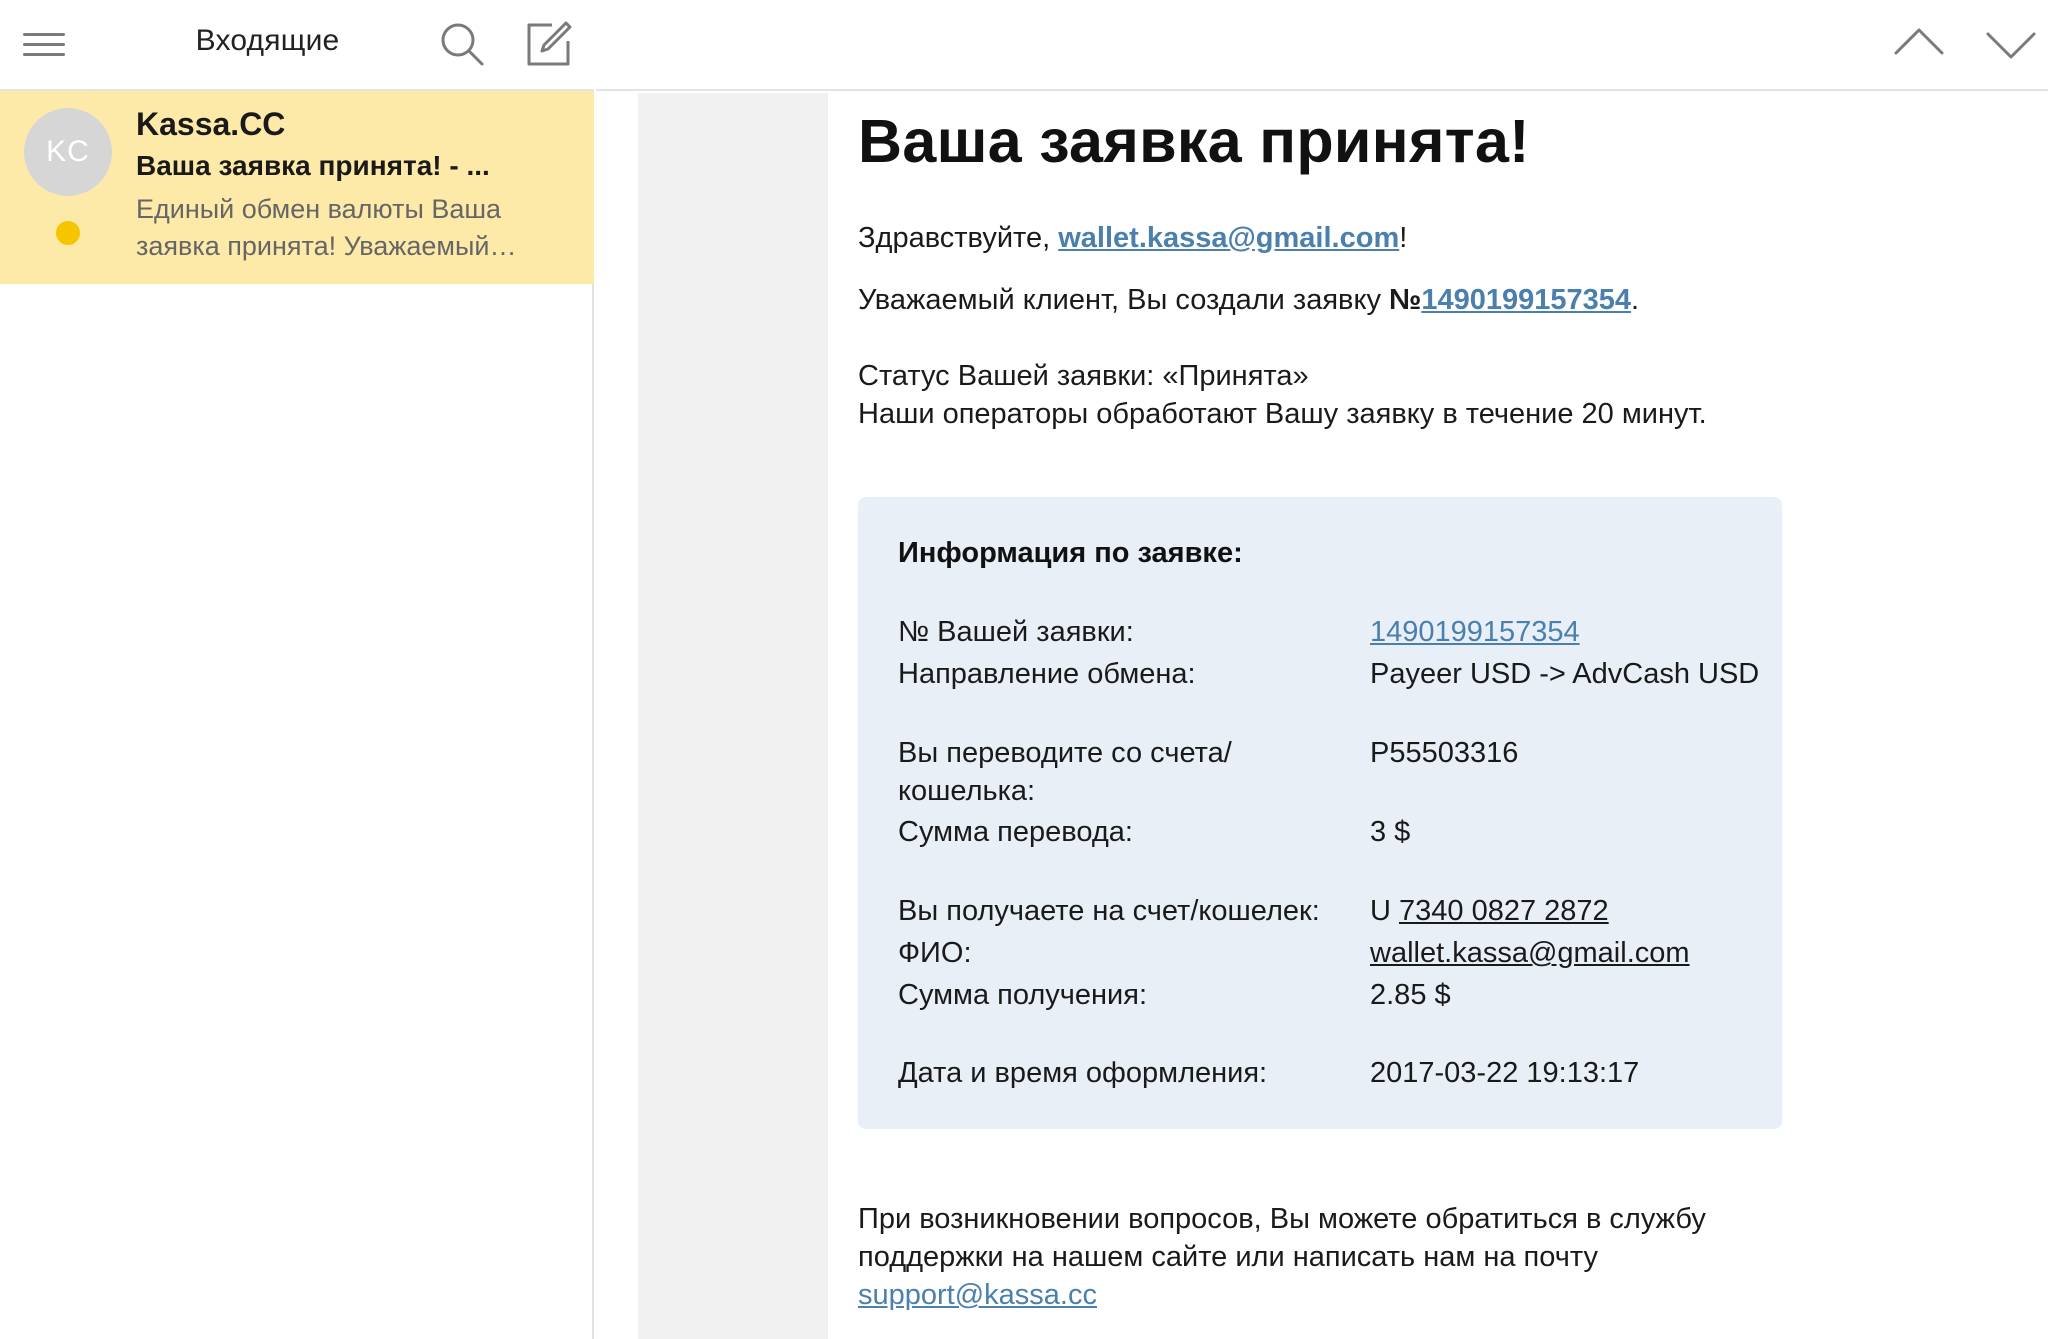 This screenshot has height=1339, width=2048. What do you see at coordinates (1070, 553) in the screenshot?
I see `order-info-title: Информация по заявке:` at bounding box center [1070, 553].